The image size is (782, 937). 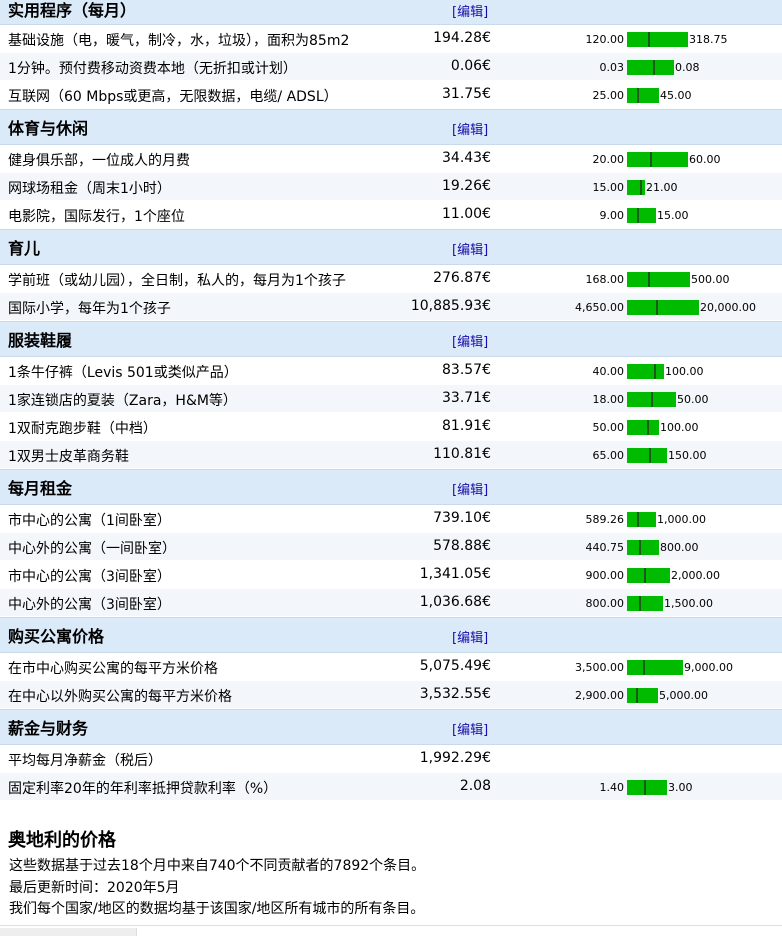 I want to click on footer-line-method: 我们每个国家/地区的数据均基于该国家/地区所有城市的所有条目。, so click(x=217, y=909).